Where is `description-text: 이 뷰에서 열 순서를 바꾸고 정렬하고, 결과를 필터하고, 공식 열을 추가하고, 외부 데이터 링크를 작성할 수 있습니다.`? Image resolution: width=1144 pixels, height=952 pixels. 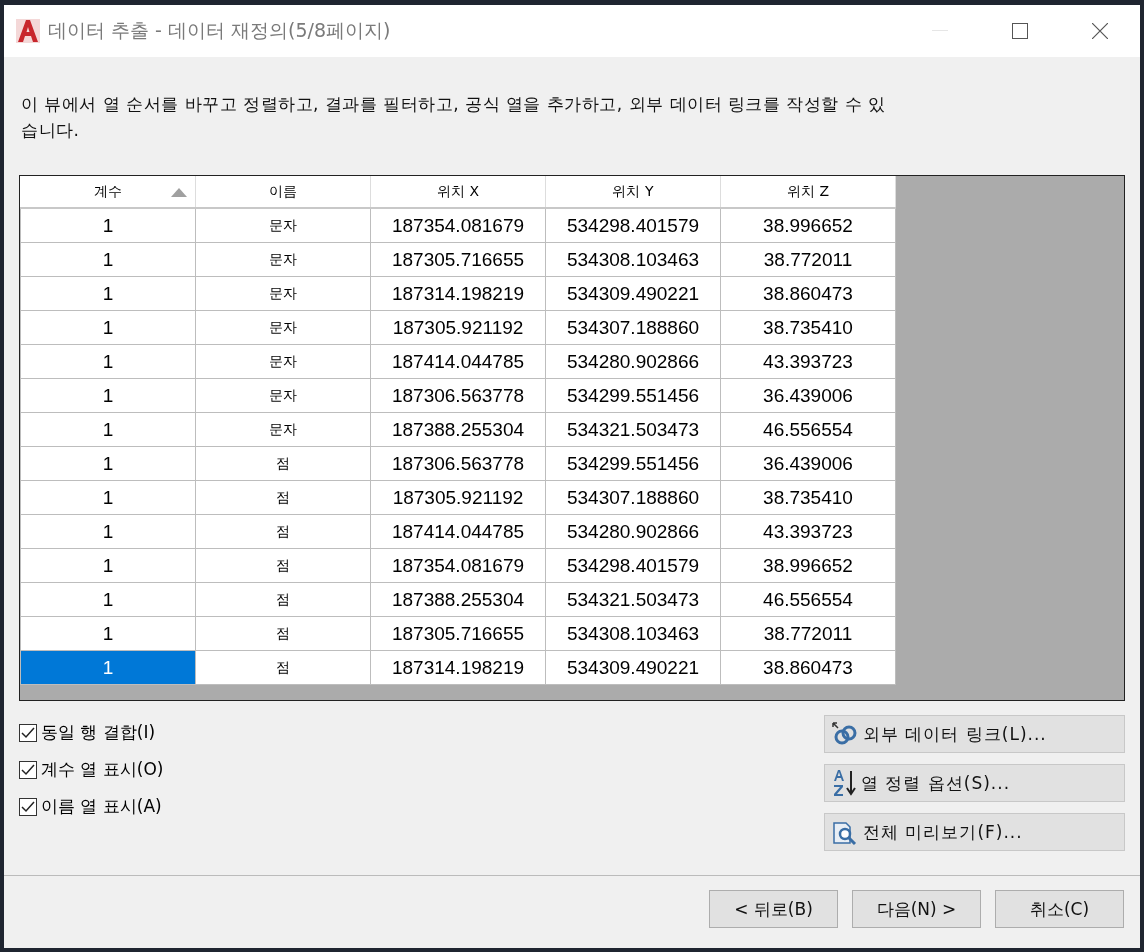
description-text: 이 뷰에서 열 순서를 바꾸고 정렬하고, 결과를 필터하고, 공식 열을 추가하고, 외부 데이터 링크를 작성할 수 있습니다. is located at coordinates (454, 117).